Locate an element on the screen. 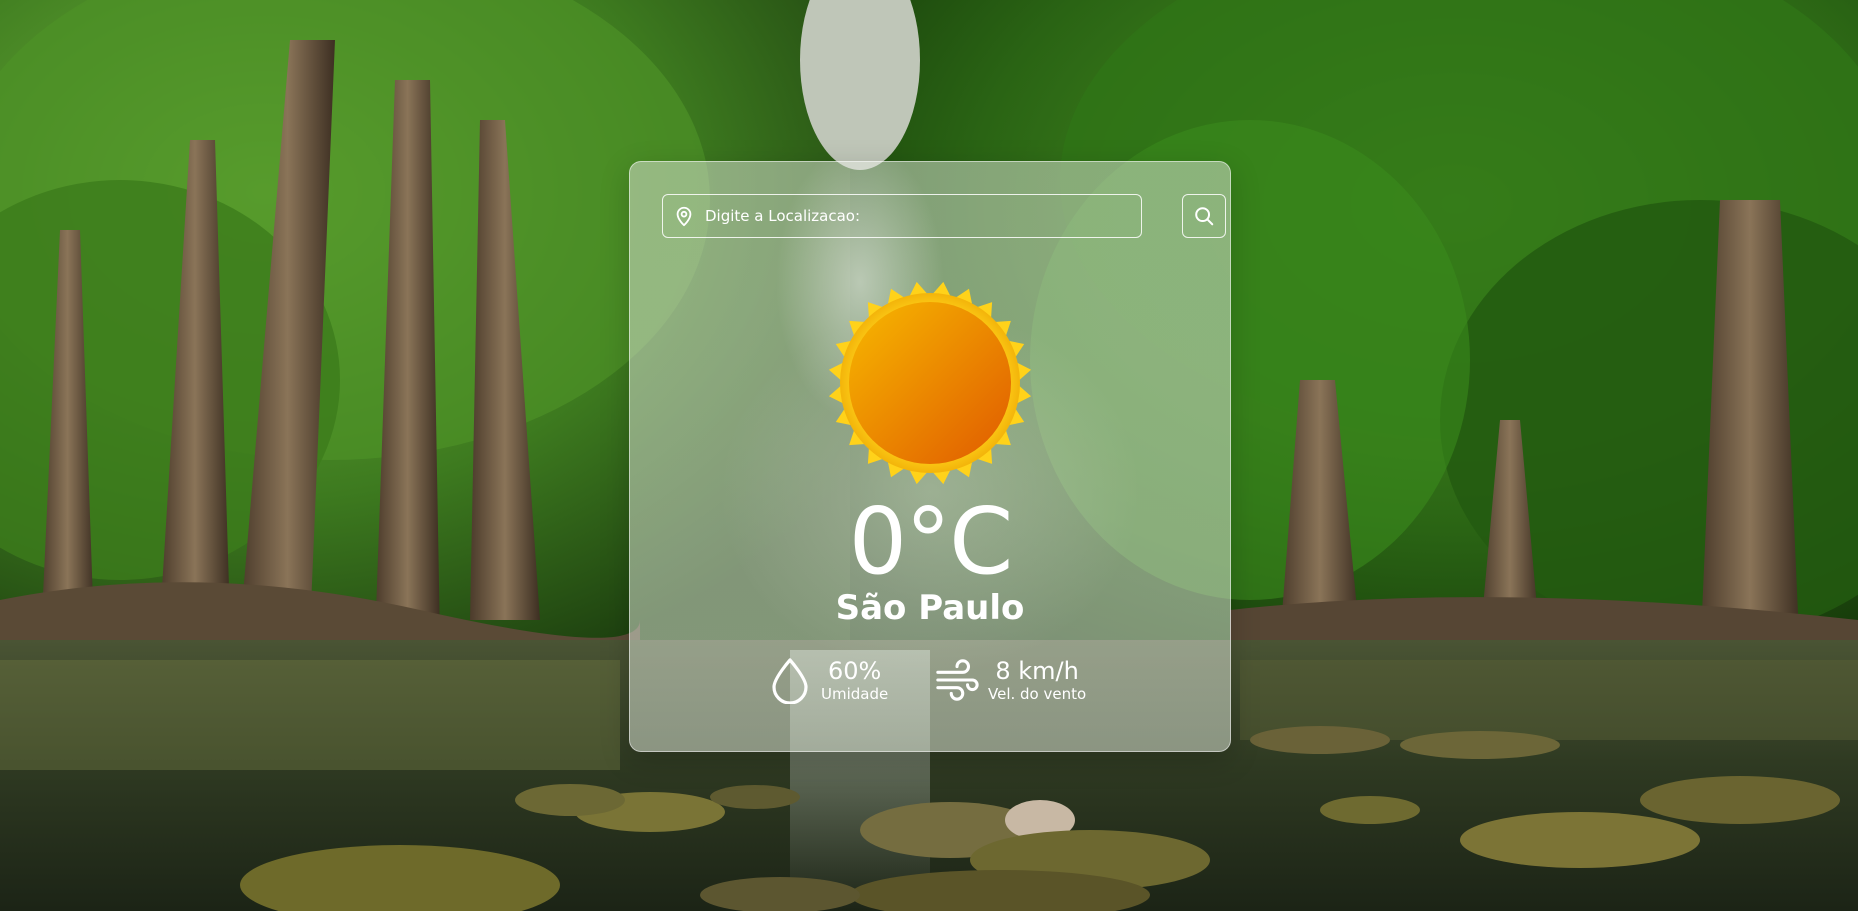  humidity-value: 60% is located at coordinates (854, 671).